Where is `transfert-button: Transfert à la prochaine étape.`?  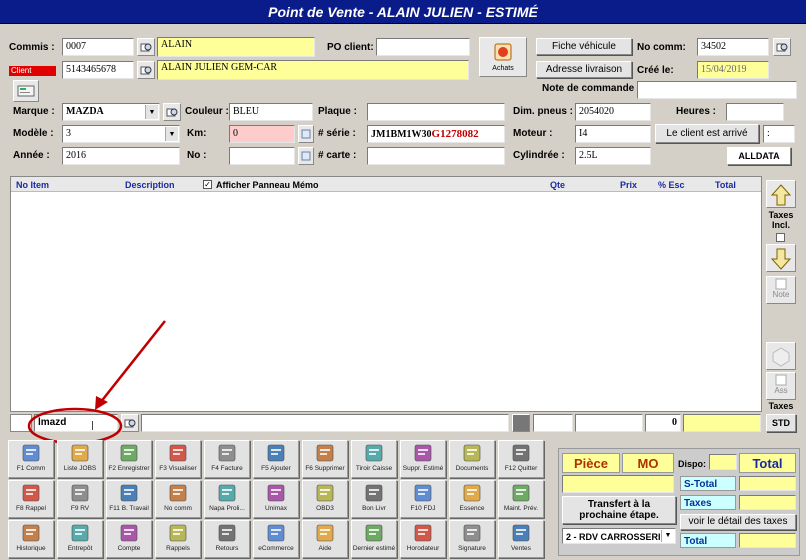 transfert-button: Transfert à la prochaine étape. is located at coordinates (619, 510).